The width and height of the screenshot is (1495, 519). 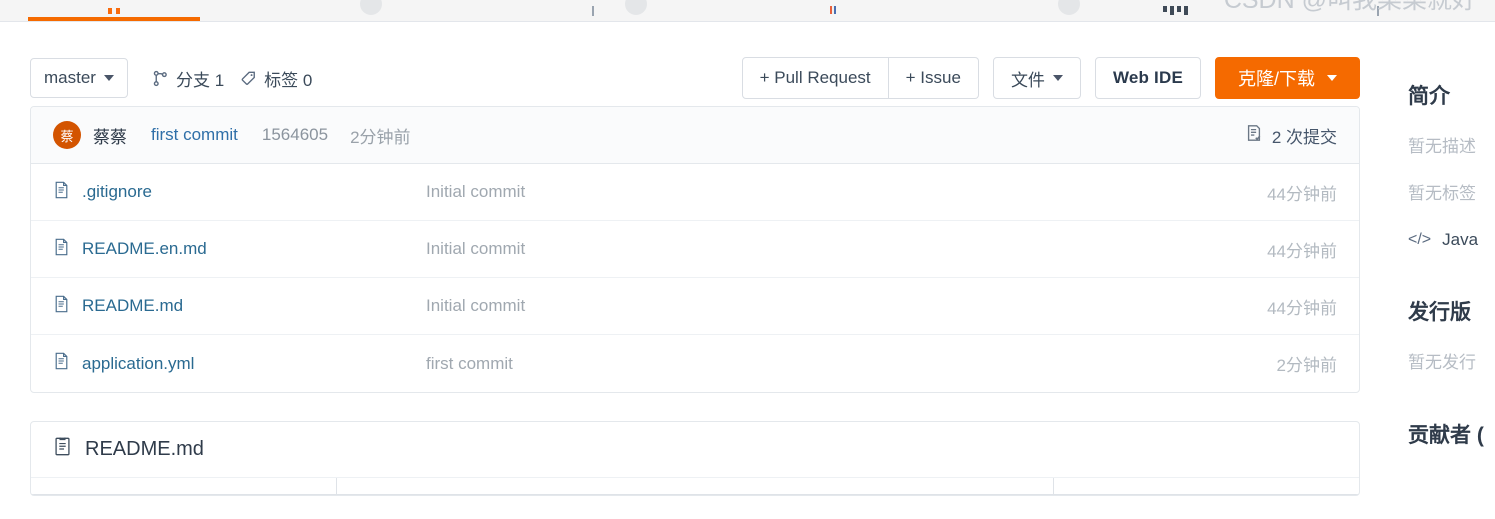 I want to click on table-row: README.en.md Initial commit 44分钟前, so click(x=695, y=249).